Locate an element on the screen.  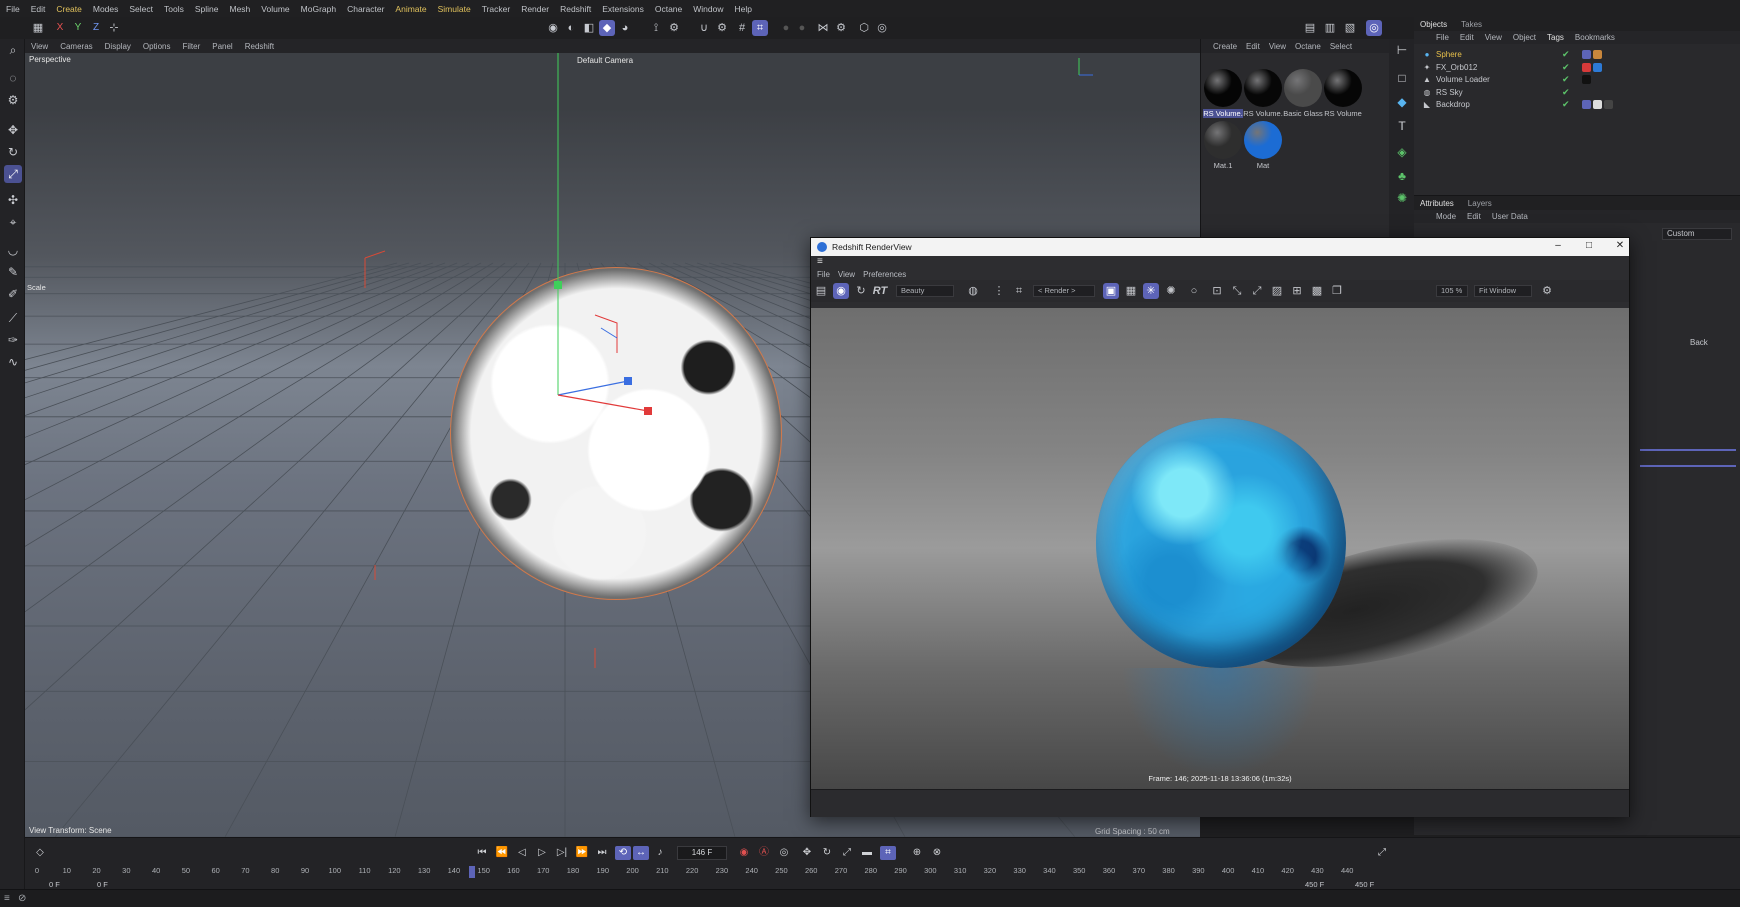
live-selection-icon: ◌ is located at coordinates (13, 78).